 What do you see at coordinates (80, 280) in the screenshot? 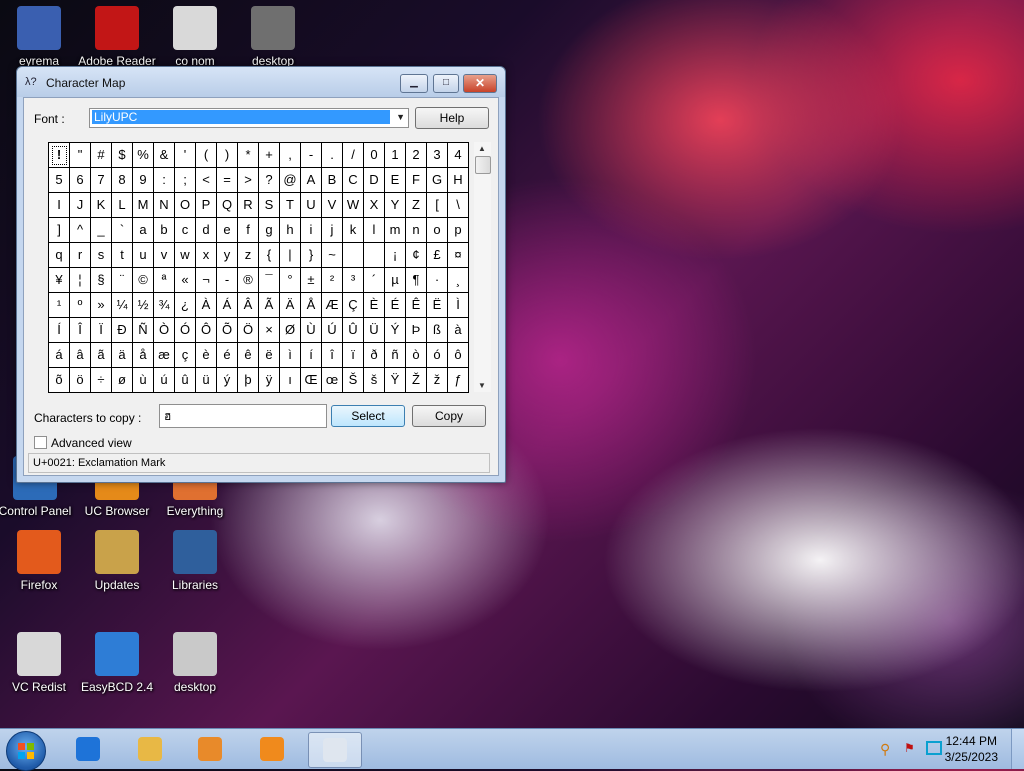
I see `character-cell: ¦` at bounding box center [80, 280].